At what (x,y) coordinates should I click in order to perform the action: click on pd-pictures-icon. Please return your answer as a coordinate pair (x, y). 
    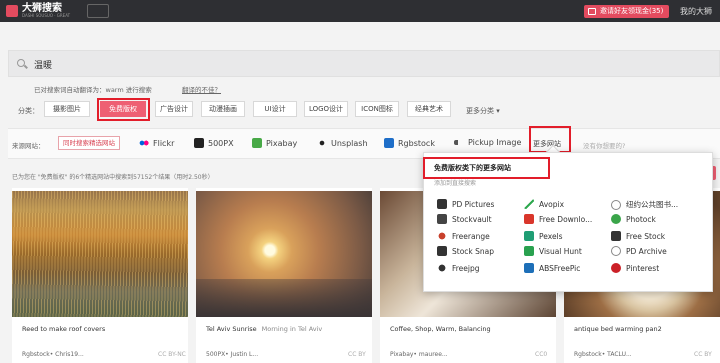
    Looking at the image, I should click on (442, 204).